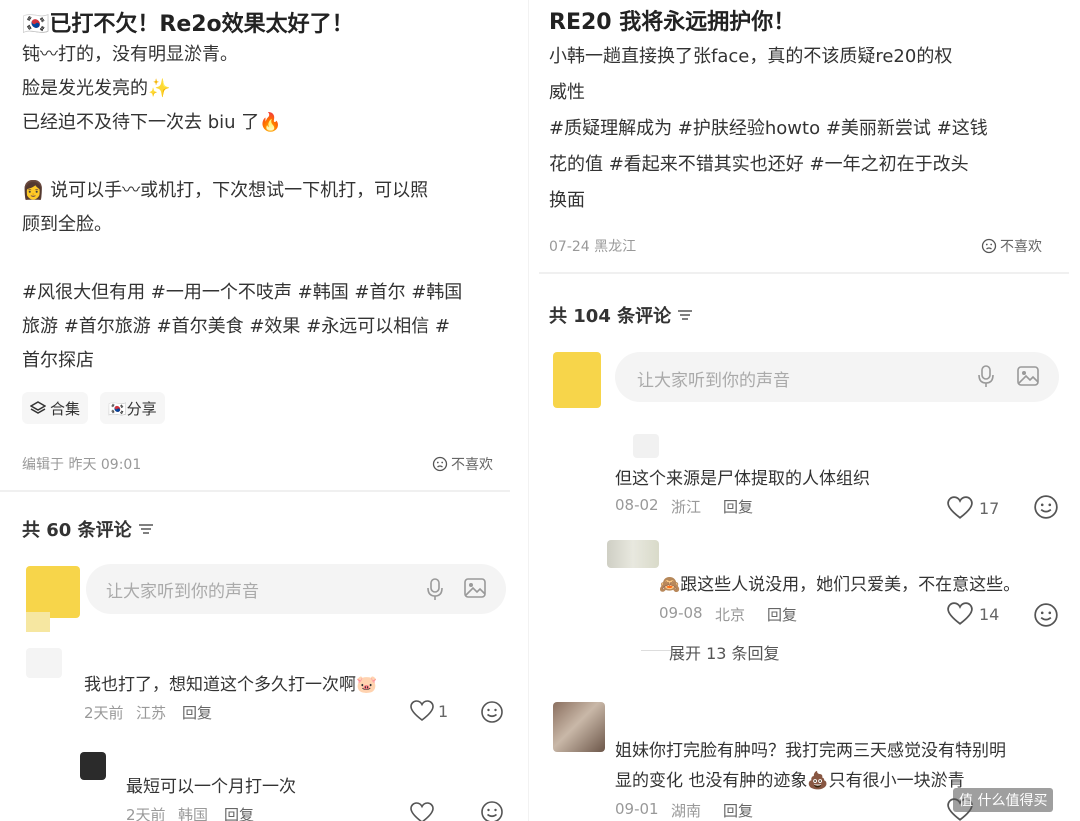 This screenshot has width=1080, height=821. I want to click on share-chip: 🇰🇷分享, so click(132, 408).